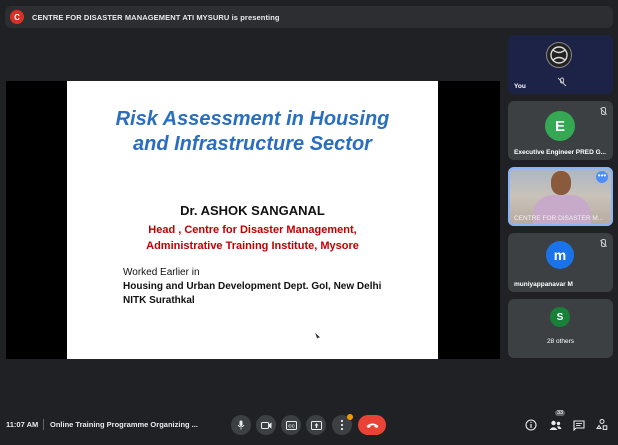  I want to click on present-button, so click(316, 425).